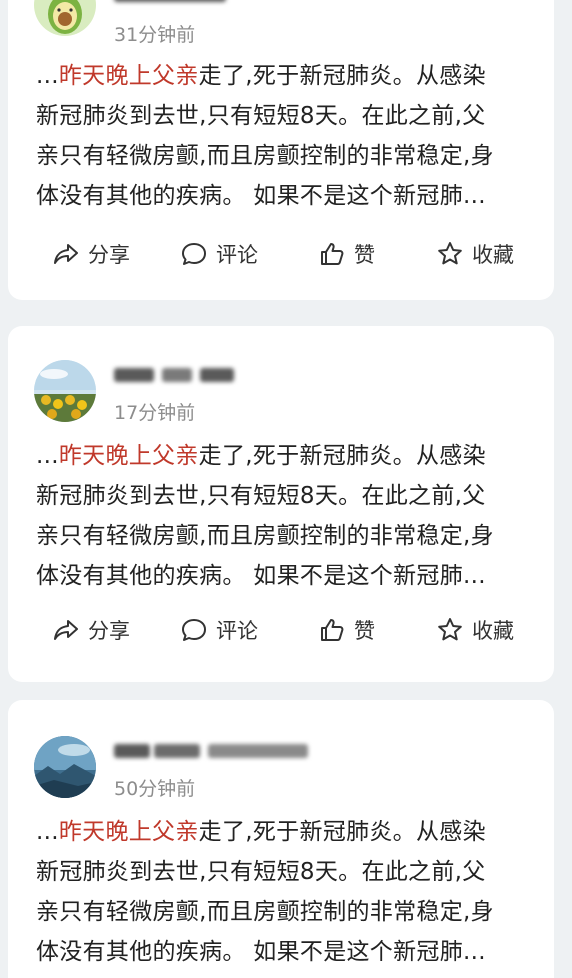 The height and width of the screenshot is (978, 572). I want to click on sunflower-avatar-image, so click(65, 391).